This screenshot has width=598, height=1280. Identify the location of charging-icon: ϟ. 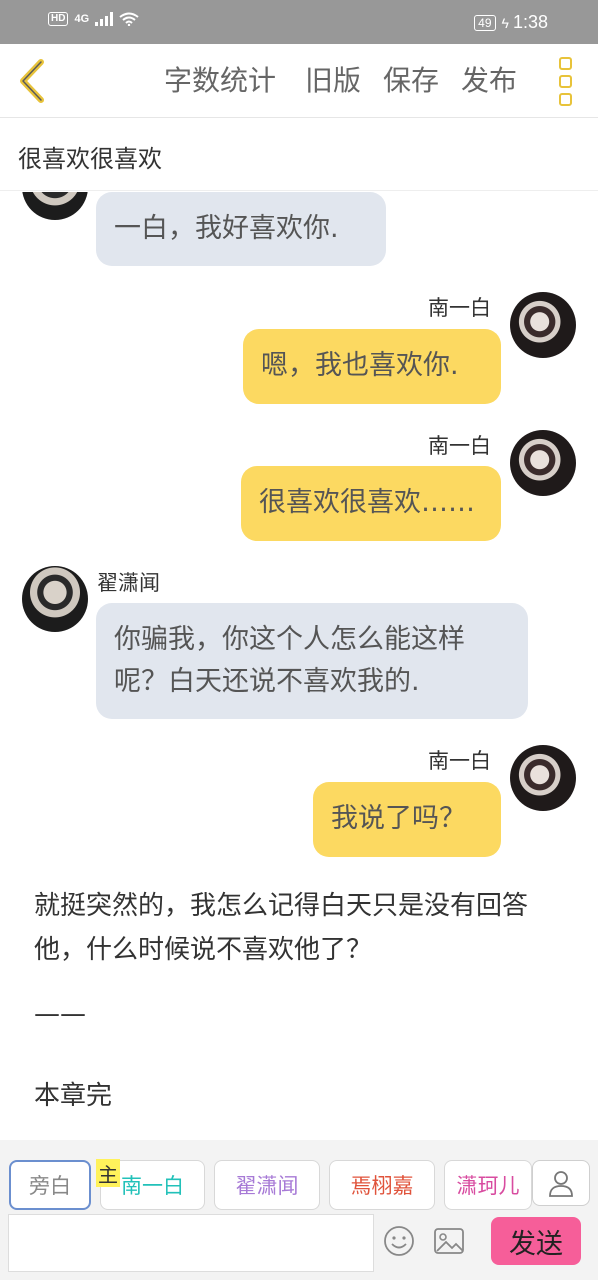
(505, 22).